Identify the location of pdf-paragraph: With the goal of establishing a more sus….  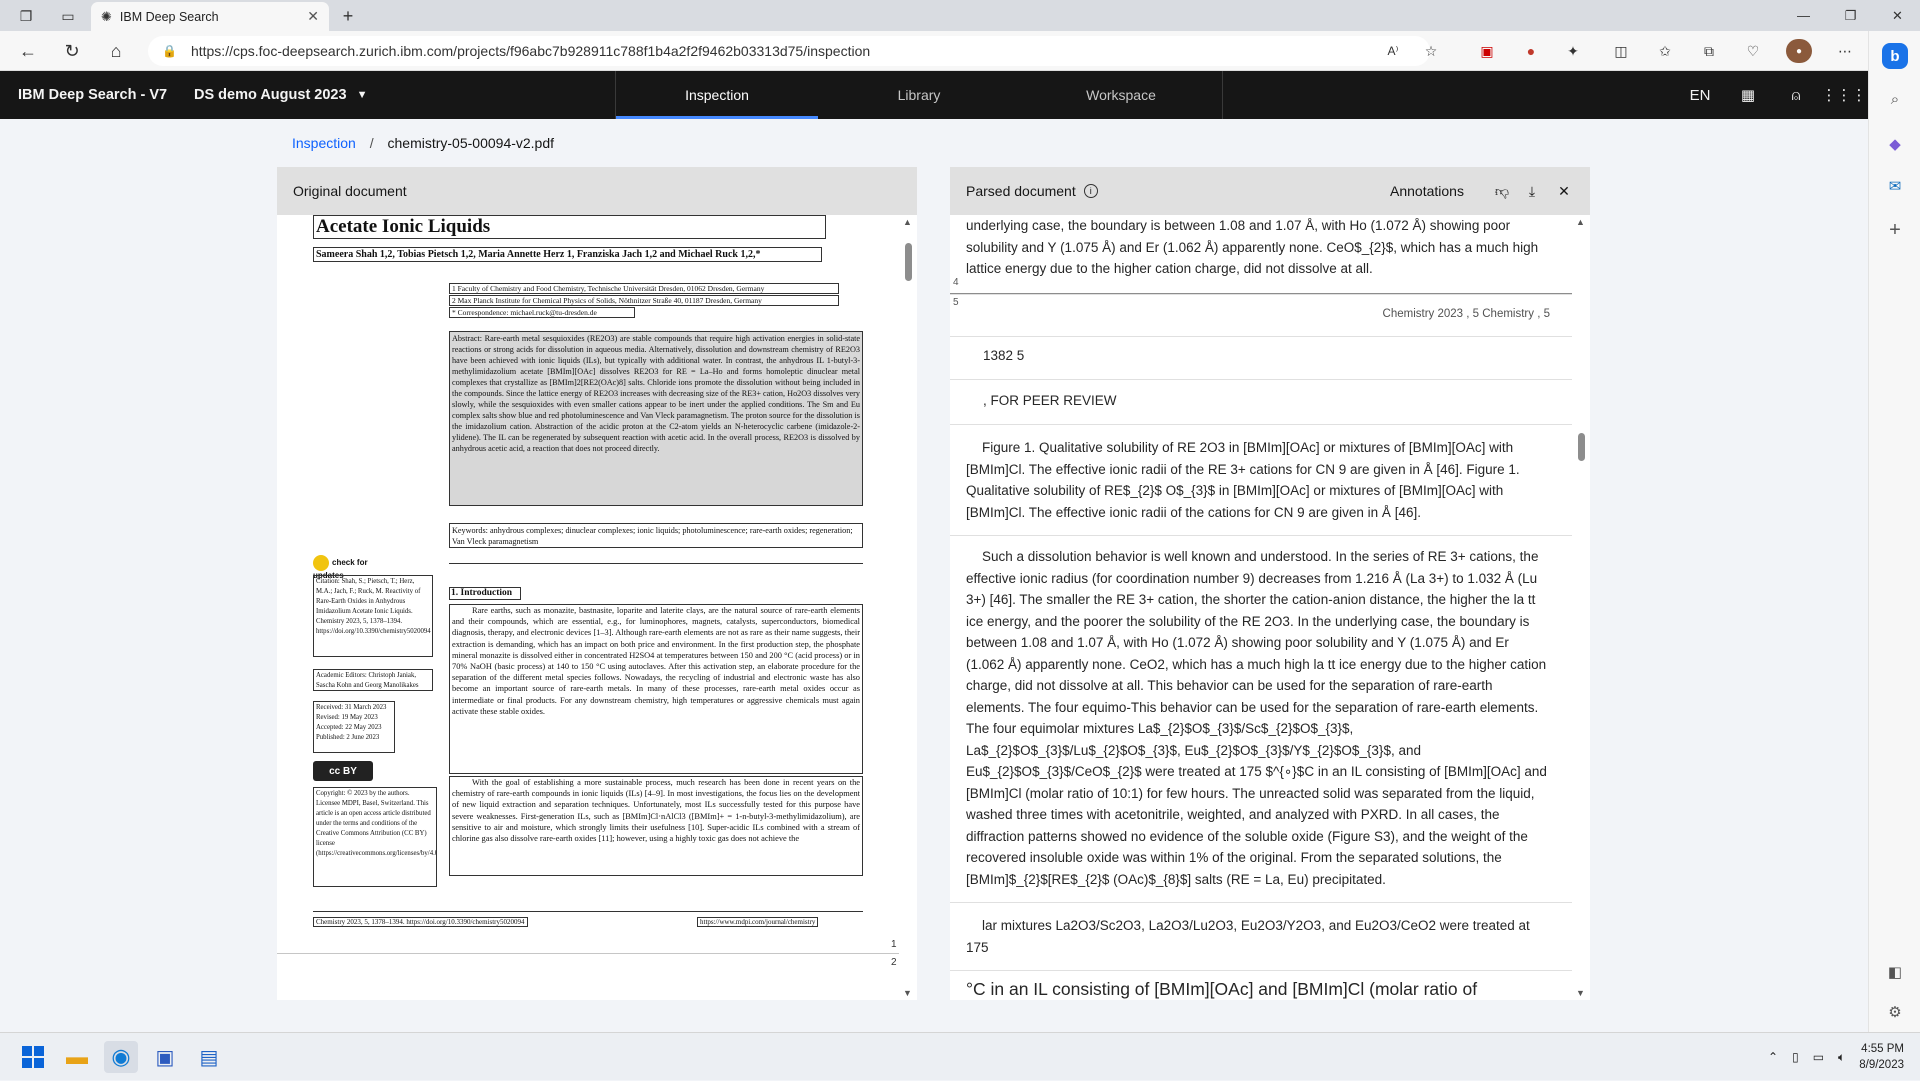
(656, 826).